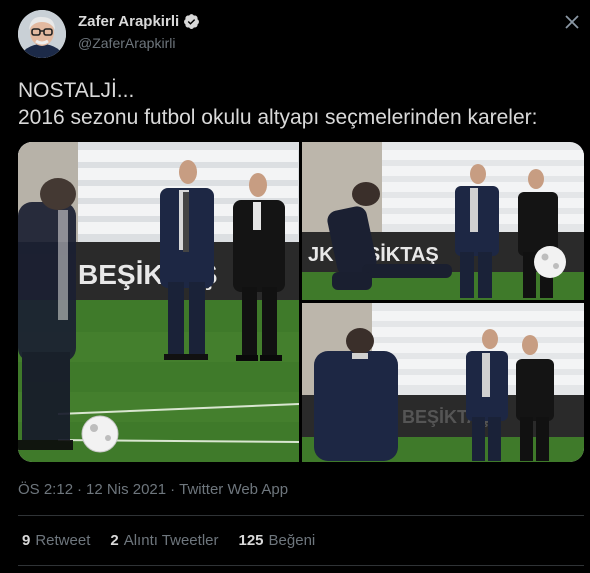 The height and width of the screenshot is (573, 590). Describe the element at coordinates (443, 382) in the screenshot. I see `photo-3: BEŞİKTAŞ` at that location.